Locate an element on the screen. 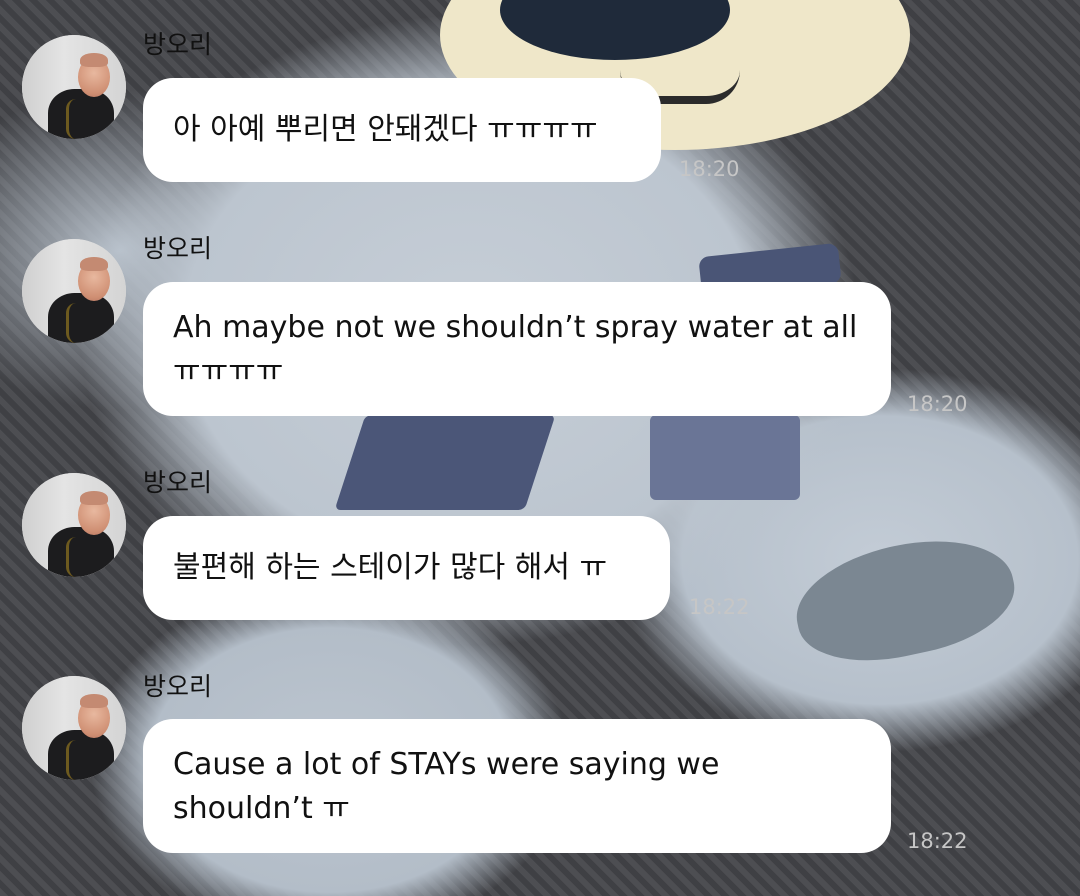 This screenshot has height=896, width=1080. message-bubble: 아 아예 뿌리면 안돼겠다 ㅠㅠㅠㅠ is located at coordinates (402, 130).